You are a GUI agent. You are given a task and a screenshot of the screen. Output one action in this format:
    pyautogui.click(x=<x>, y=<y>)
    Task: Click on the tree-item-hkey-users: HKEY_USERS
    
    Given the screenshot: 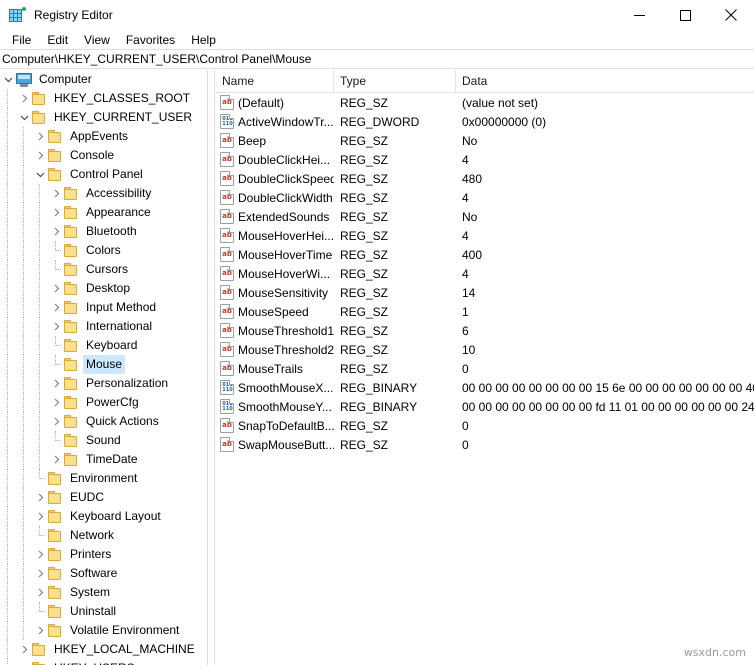 What is the action you would take?
    pyautogui.click(x=103, y=662)
    